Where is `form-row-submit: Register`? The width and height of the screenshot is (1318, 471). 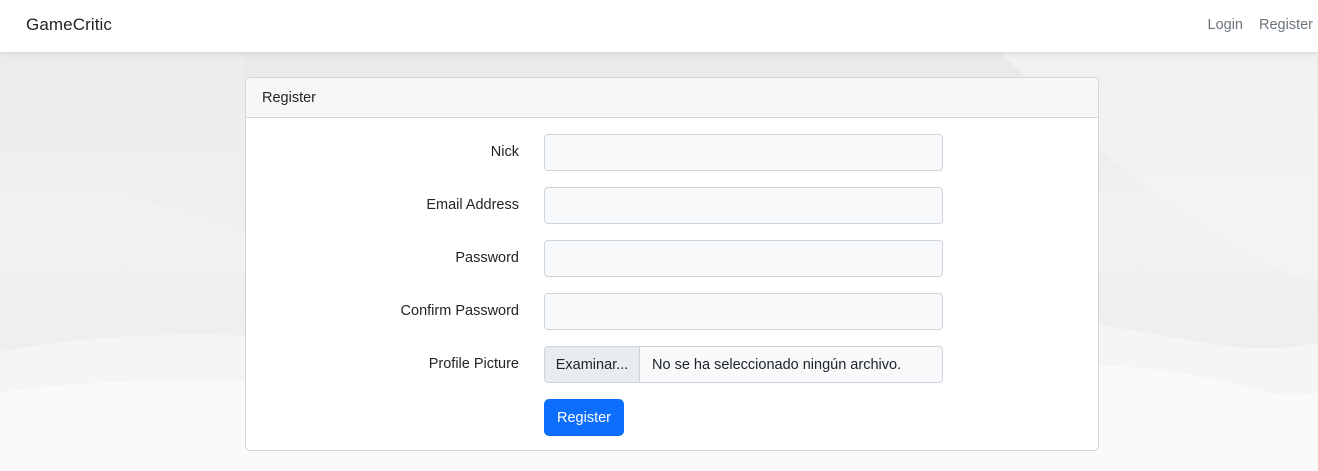
form-row-submit: Register is located at coordinates (672, 417).